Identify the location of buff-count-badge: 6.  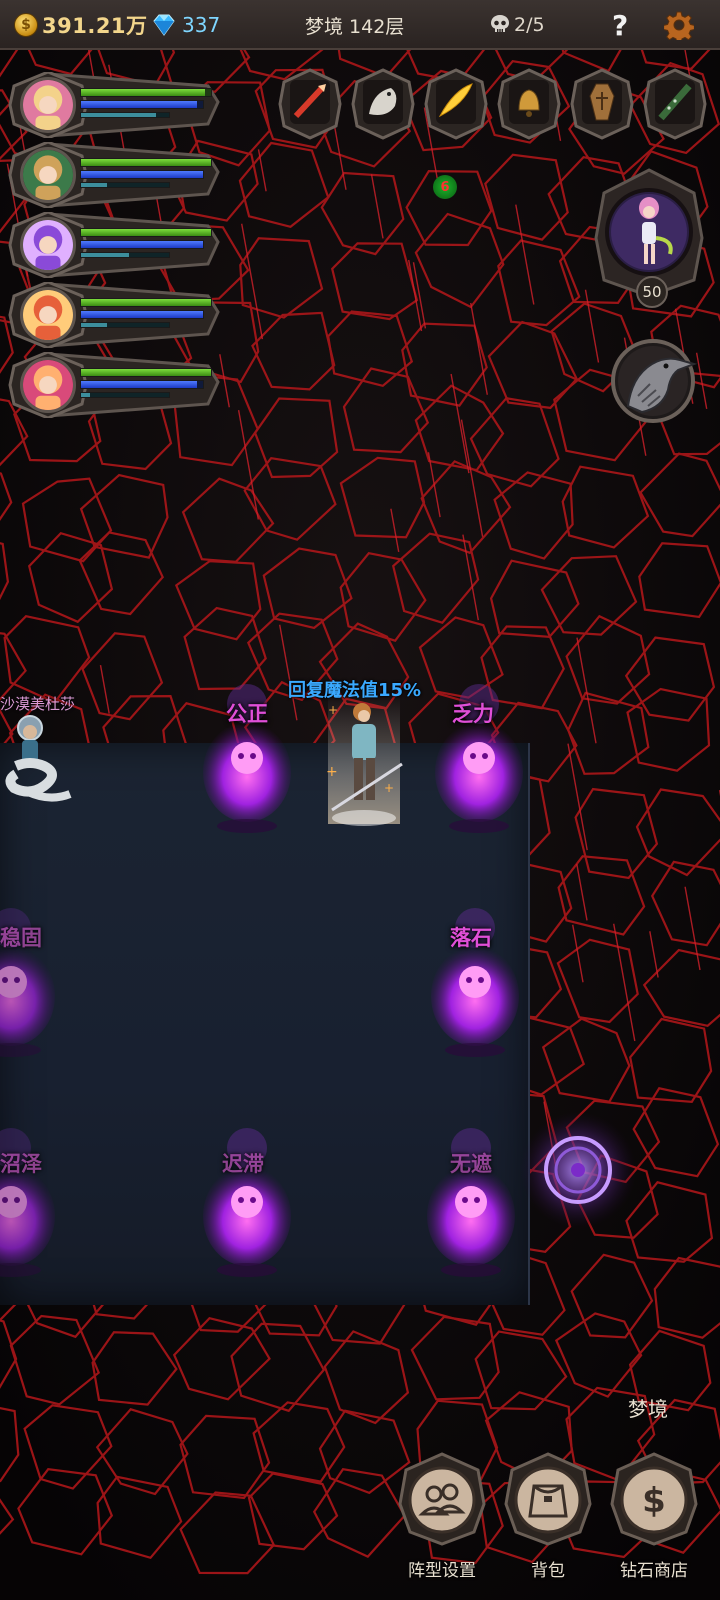
(445, 187).